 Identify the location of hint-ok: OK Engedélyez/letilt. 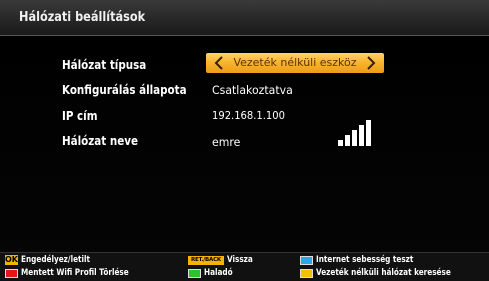
(51, 260).